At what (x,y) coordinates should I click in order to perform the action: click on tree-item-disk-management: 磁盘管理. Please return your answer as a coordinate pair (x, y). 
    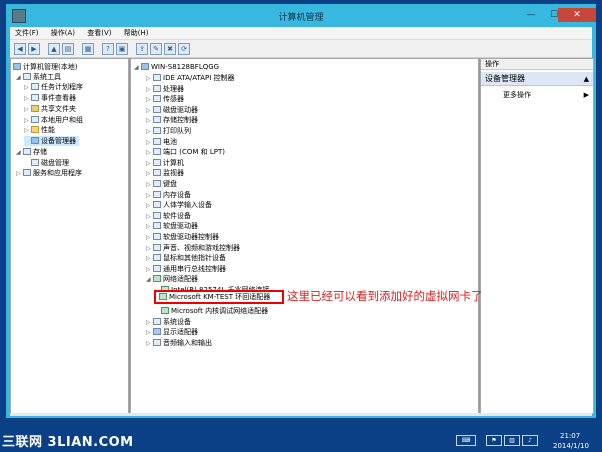
    Looking at the image, I should click on (46, 163).